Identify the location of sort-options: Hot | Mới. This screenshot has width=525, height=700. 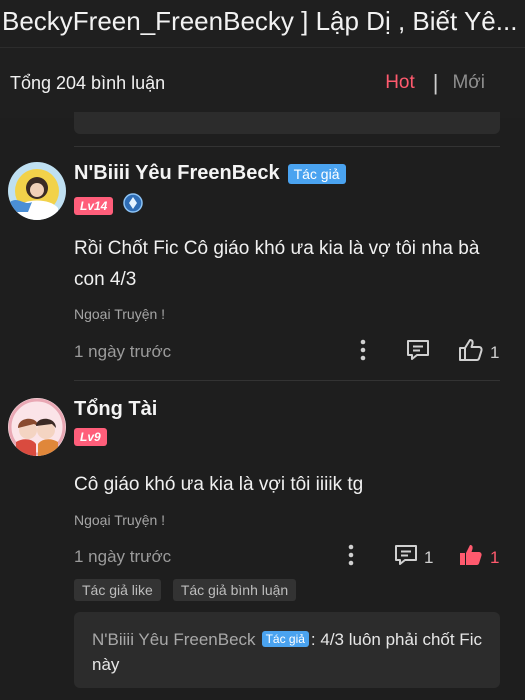
(435, 83).